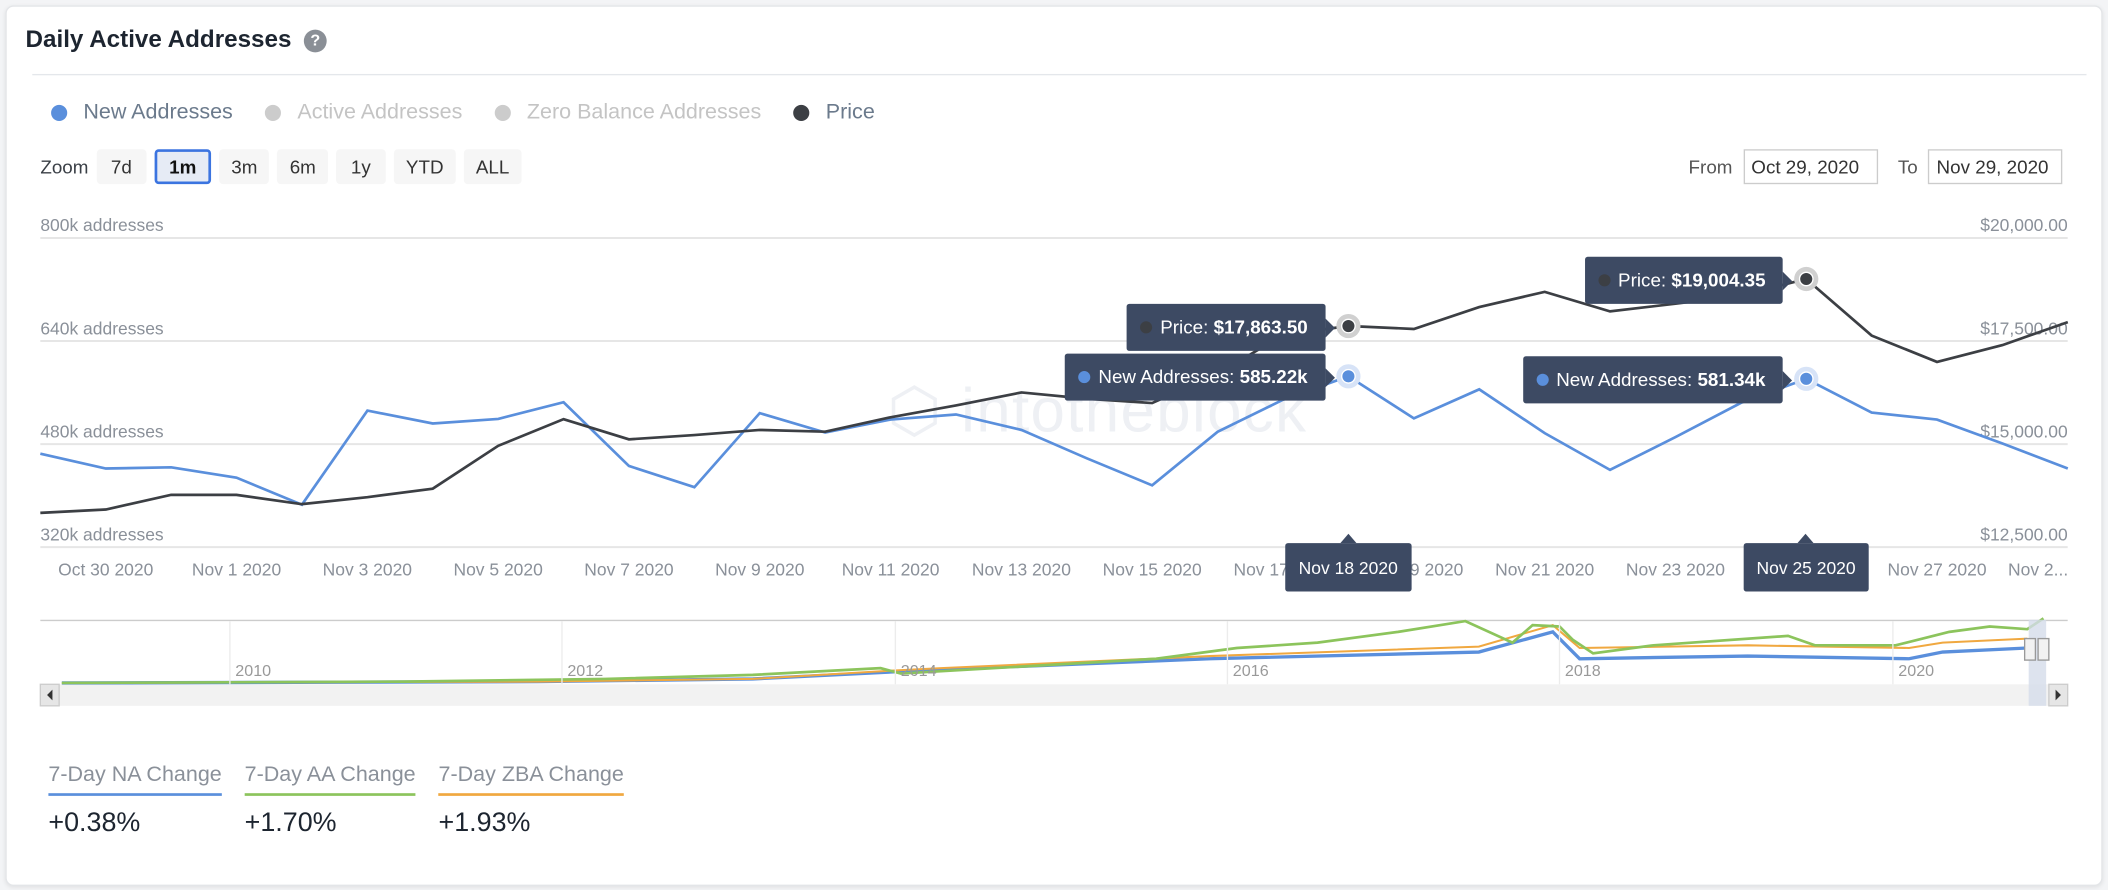  What do you see at coordinates (760, 569) in the screenshot?
I see `x-tick-label: Nov 9 2020` at bounding box center [760, 569].